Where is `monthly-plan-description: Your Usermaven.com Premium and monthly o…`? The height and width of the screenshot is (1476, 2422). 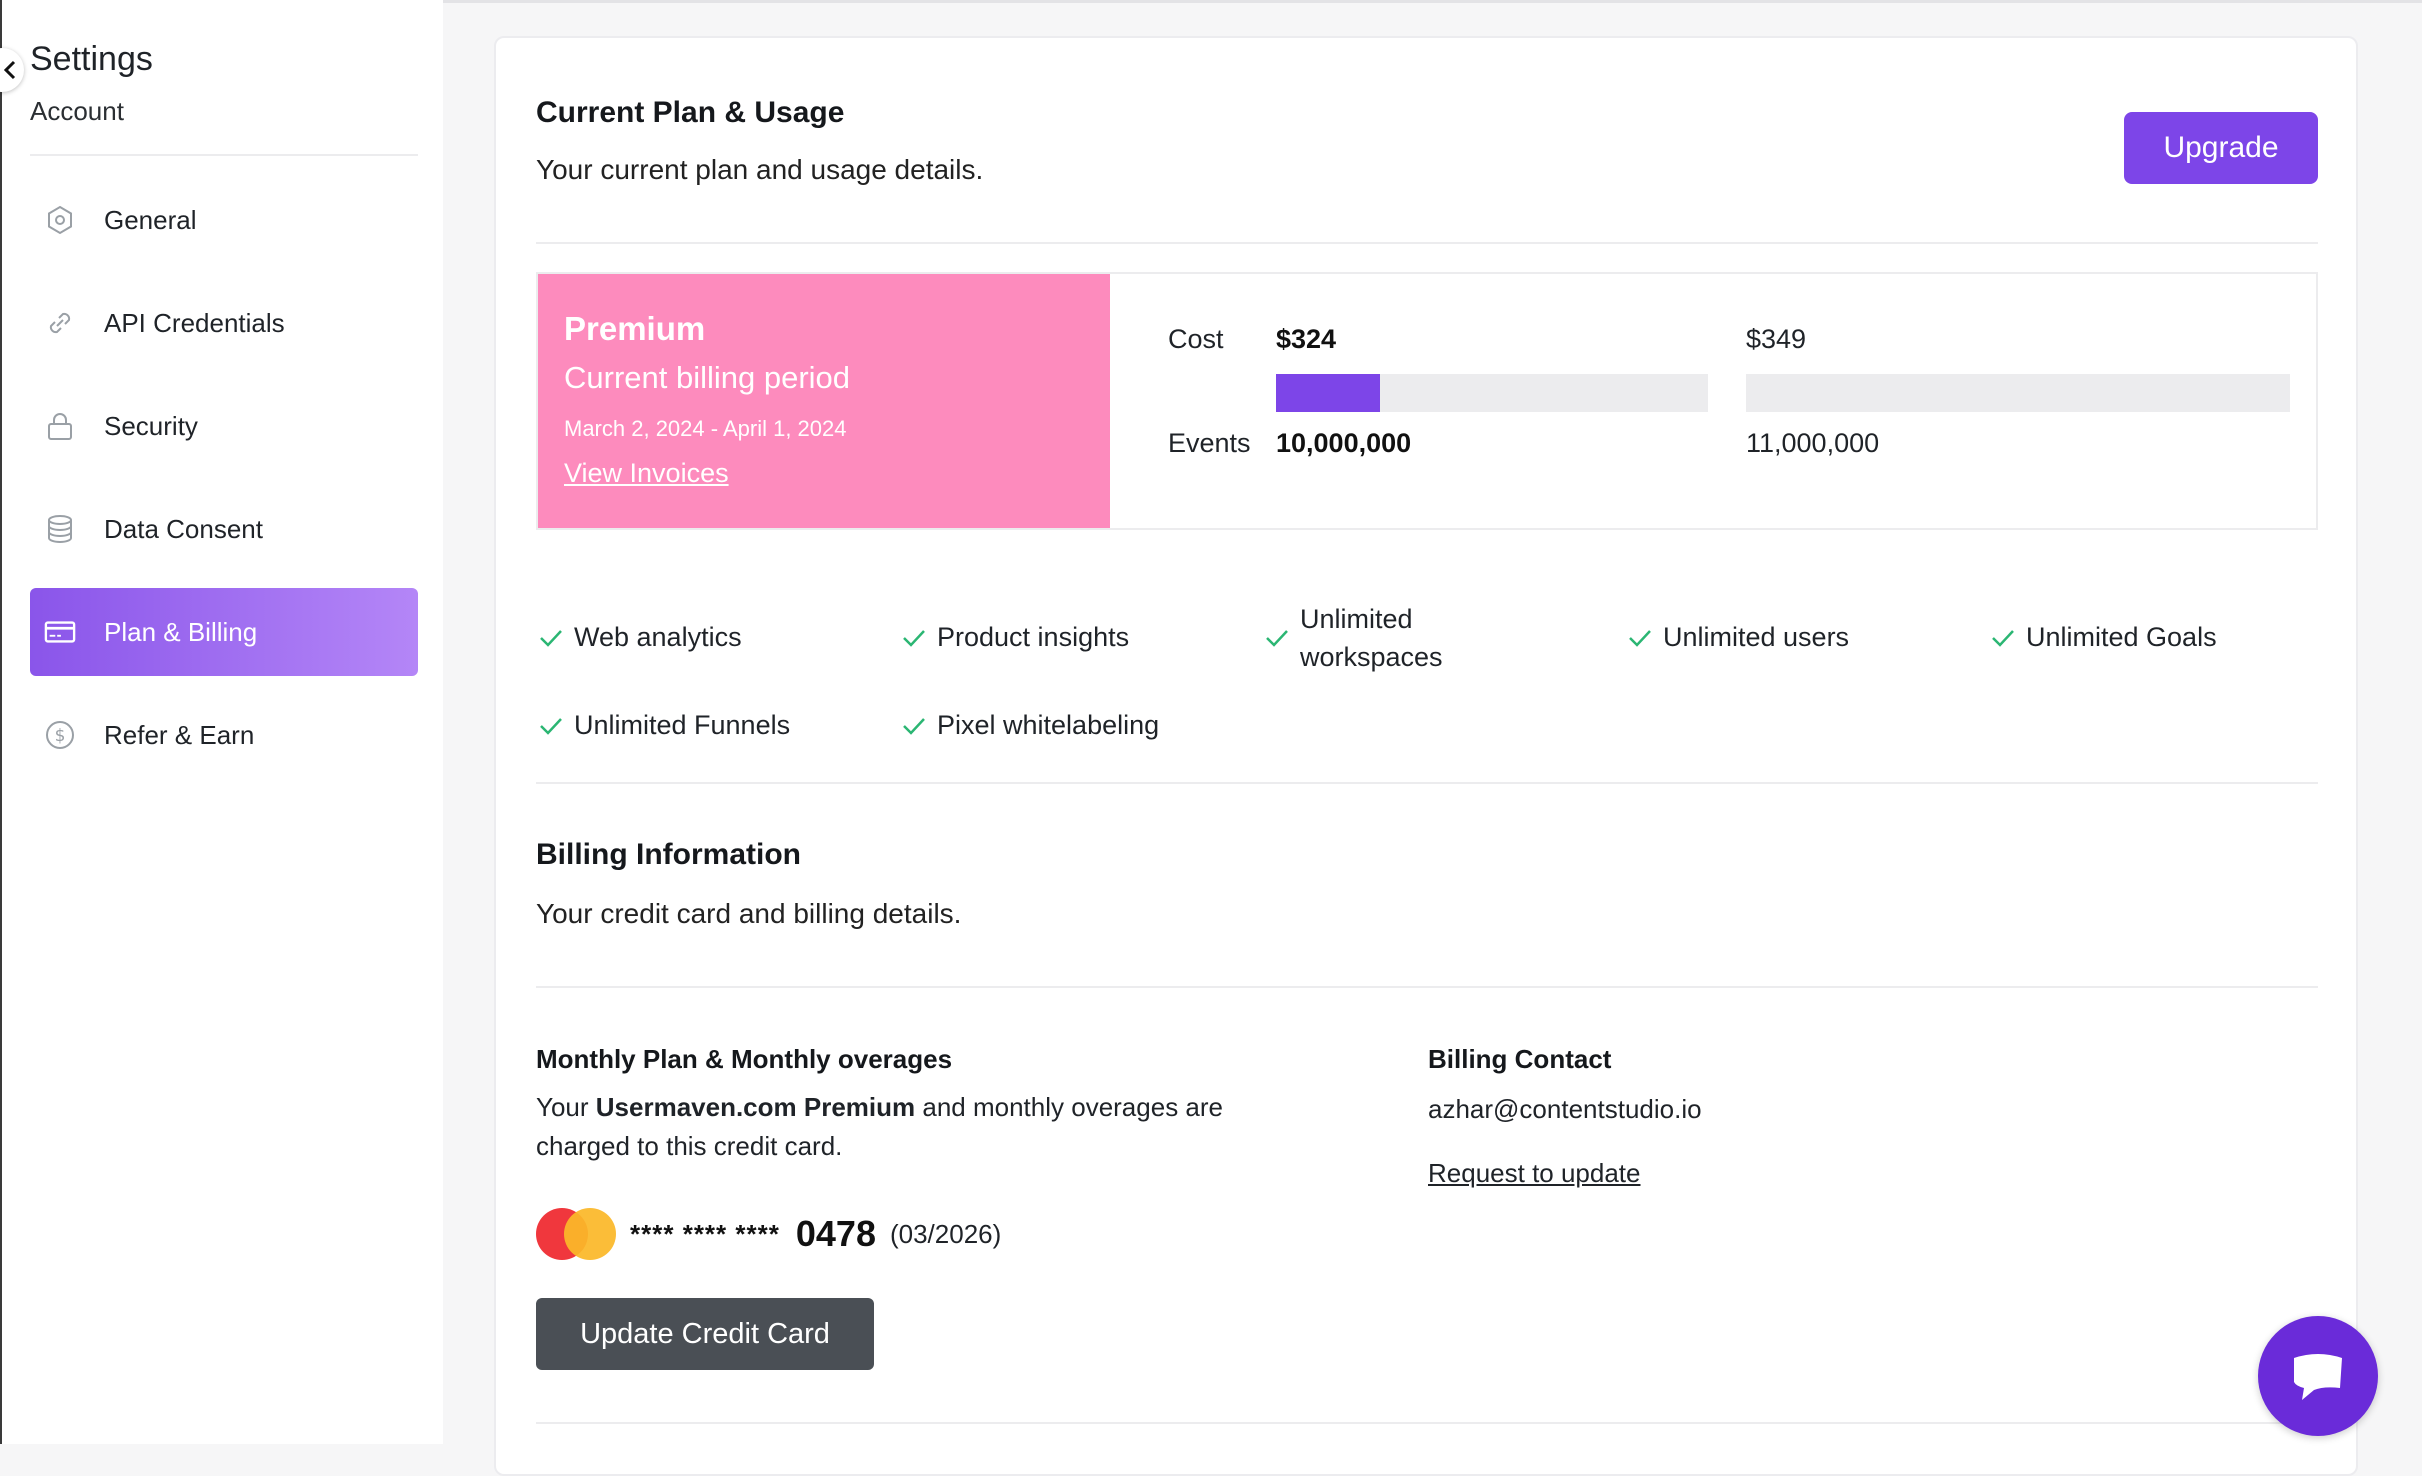
monthly-plan-description: Your Usermaven.com Premium and monthly o… is located at coordinates (881, 1127).